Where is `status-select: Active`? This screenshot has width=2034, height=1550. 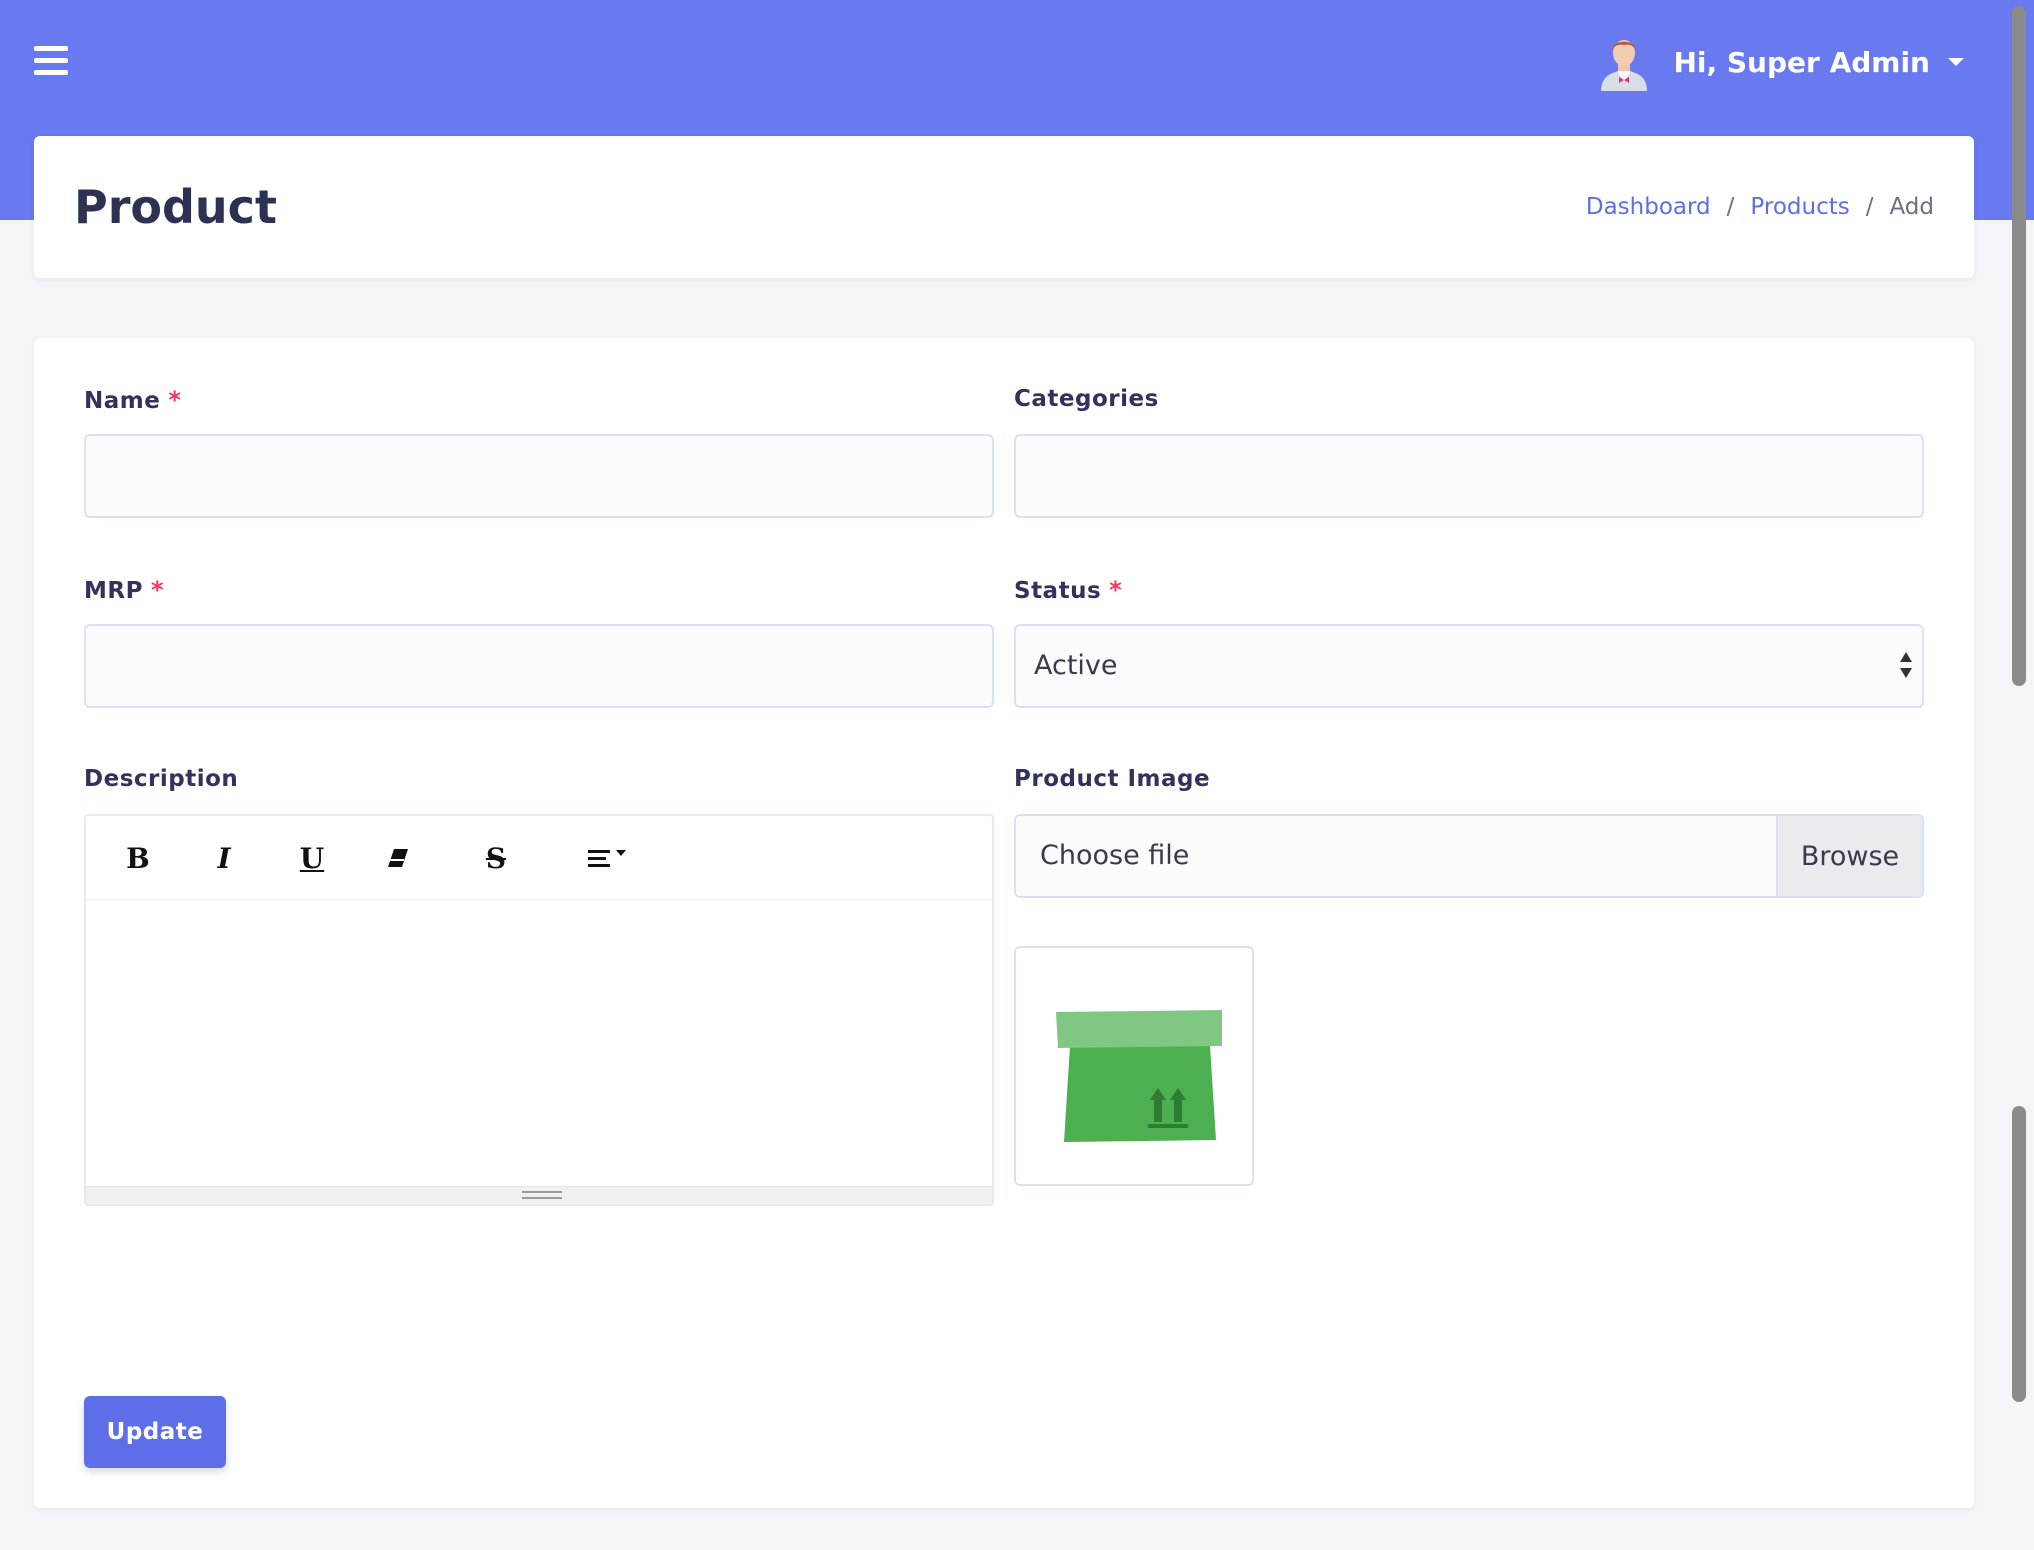 status-select: Active is located at coordinates (1469, 666).